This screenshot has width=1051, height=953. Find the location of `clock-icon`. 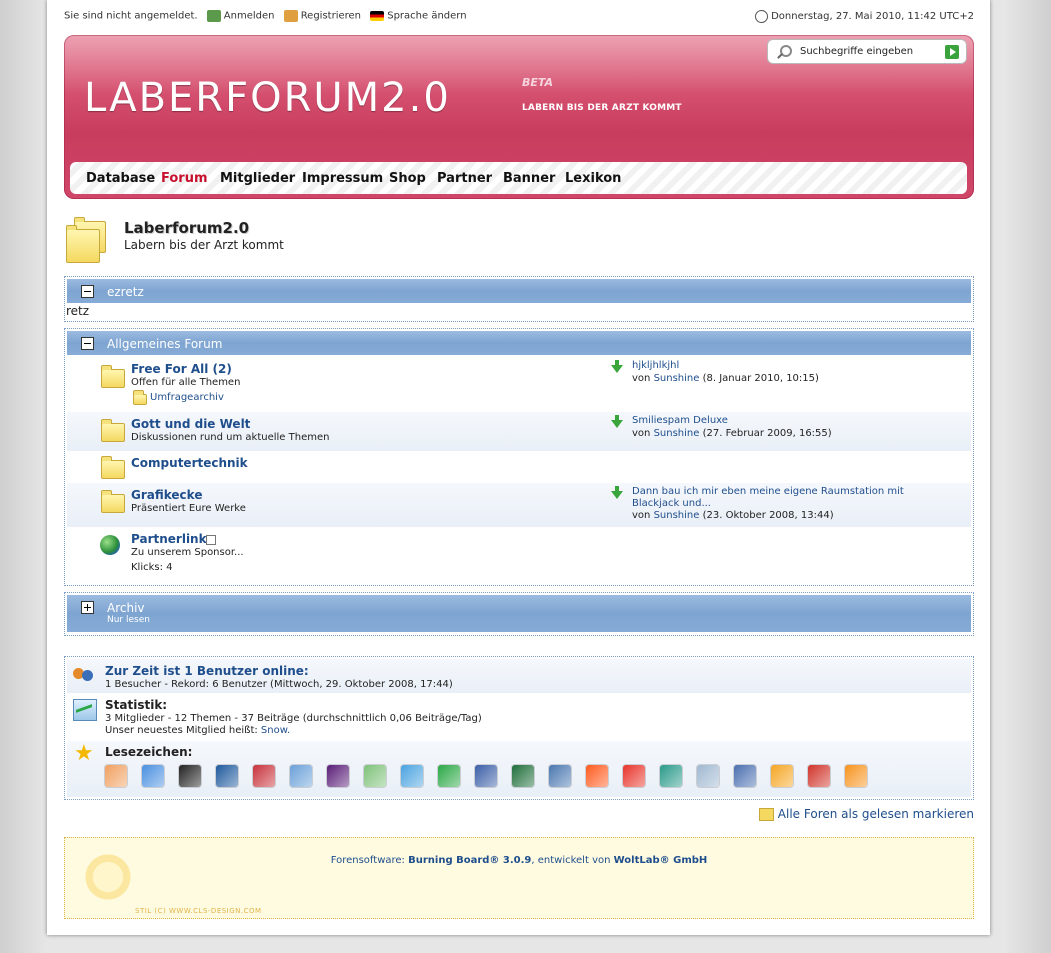

clock-icon is located at coordinates (762, 16).